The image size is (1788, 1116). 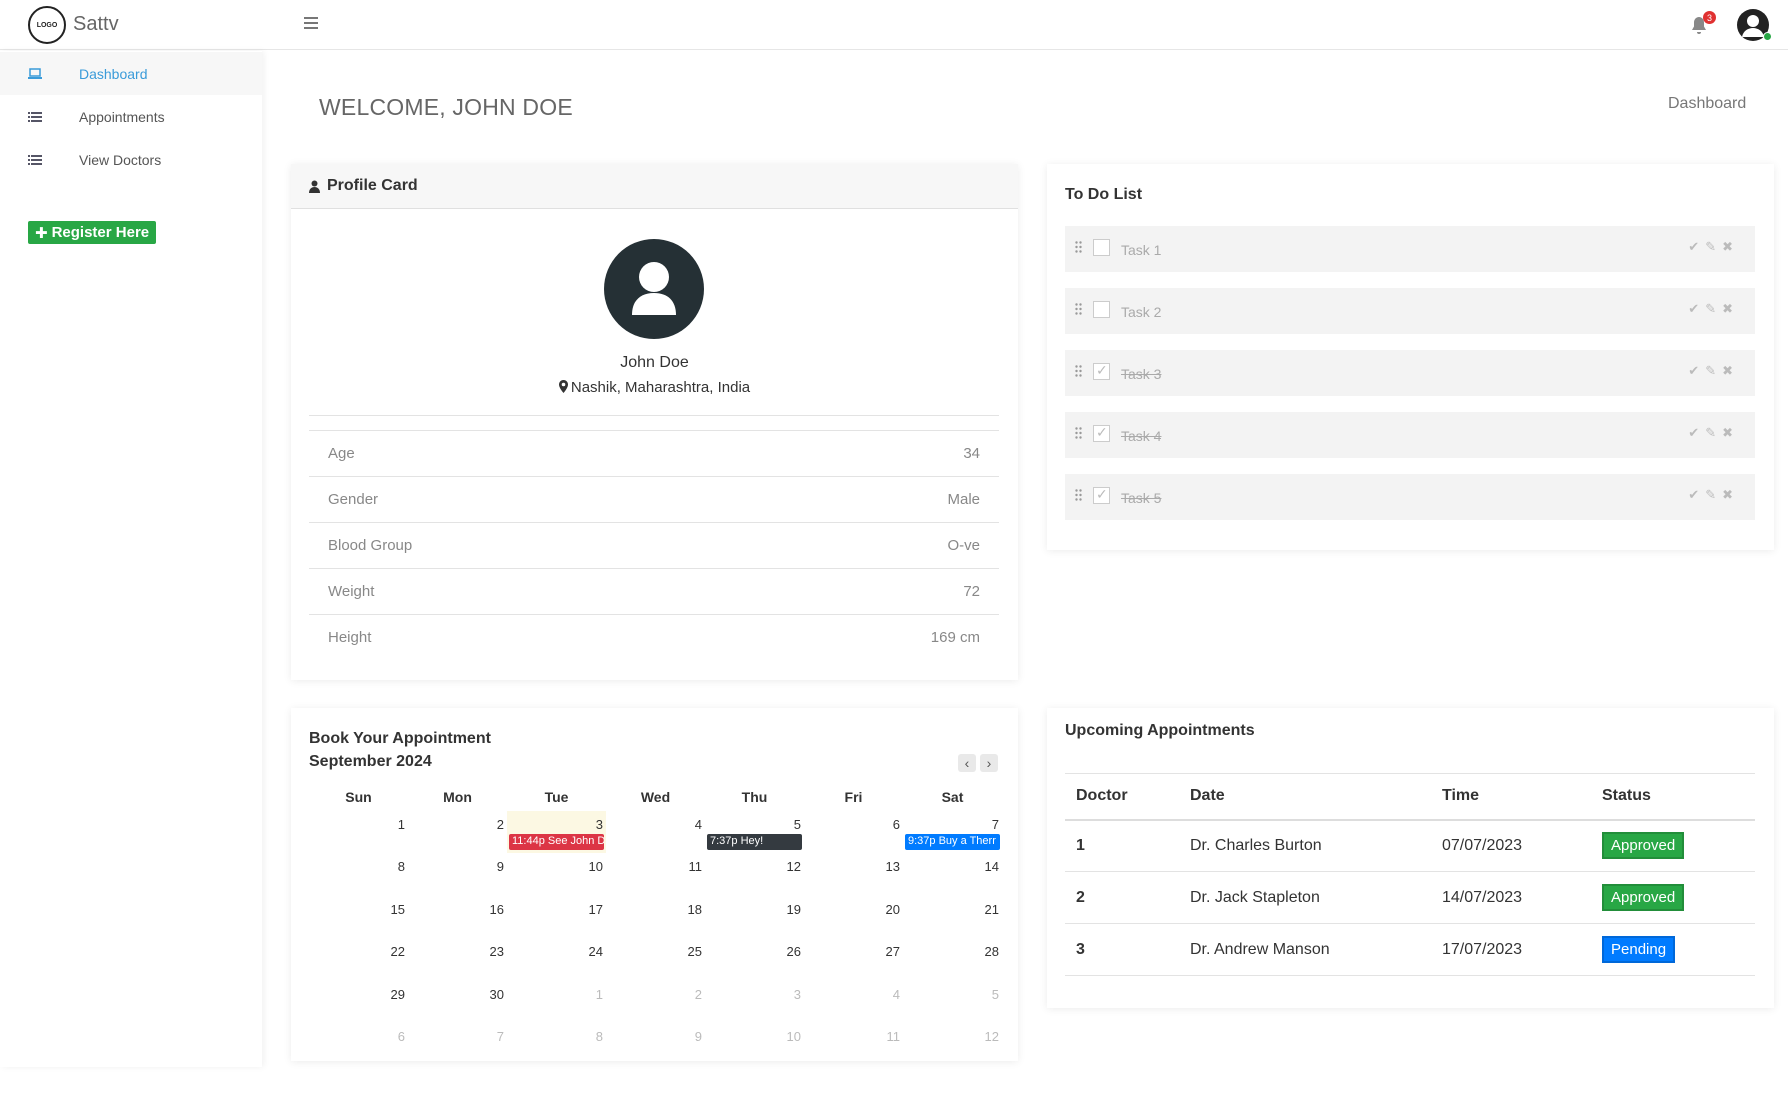 I want to click on calendar-day: 19, so click(x=754, y=917).